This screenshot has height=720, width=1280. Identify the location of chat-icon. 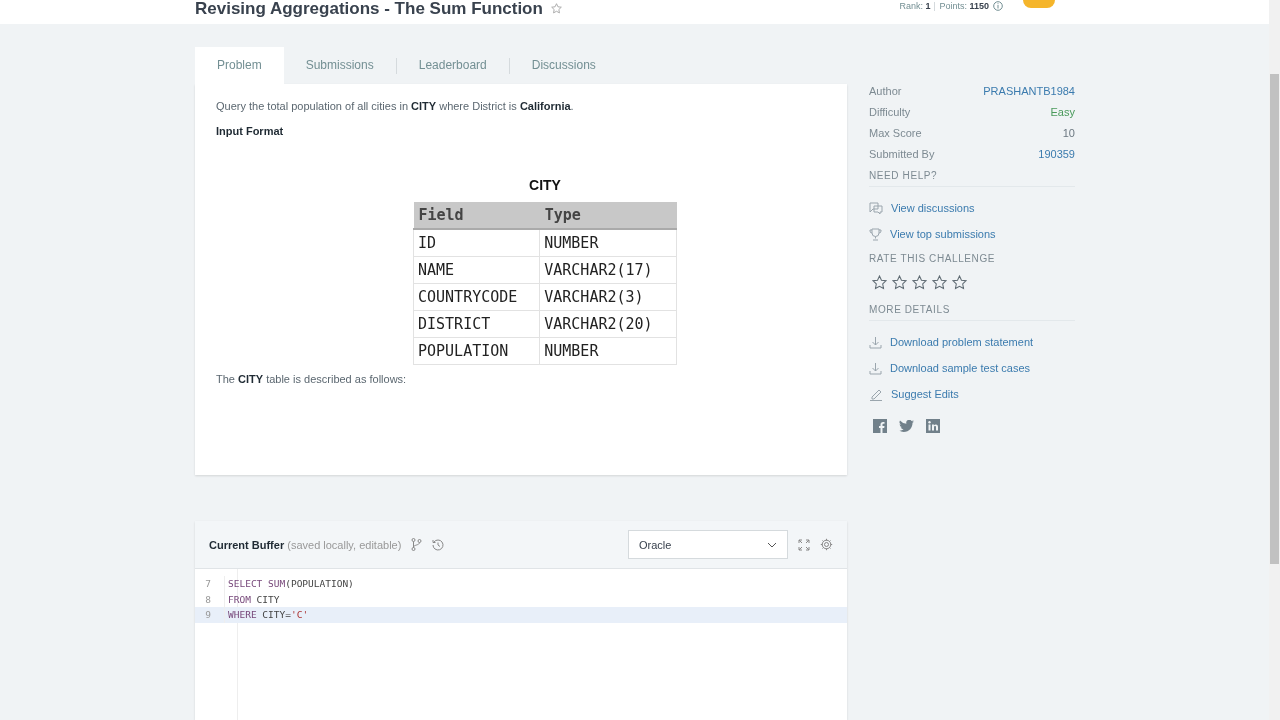
(876, 208).